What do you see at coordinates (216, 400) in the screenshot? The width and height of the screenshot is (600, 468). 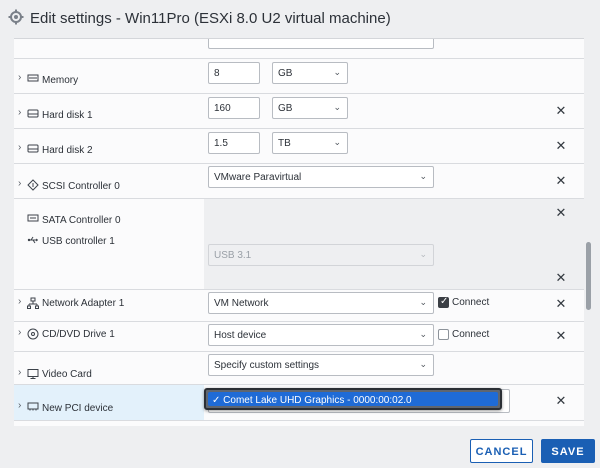 I see `check-icon: ✓` at bounding box center [216, 400].